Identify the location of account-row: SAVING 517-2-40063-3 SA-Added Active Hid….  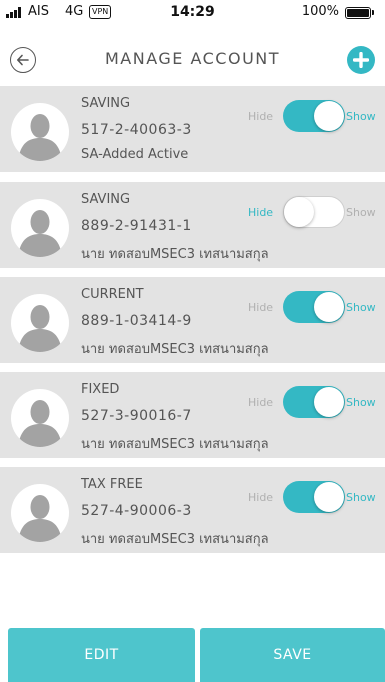
(192, 129).